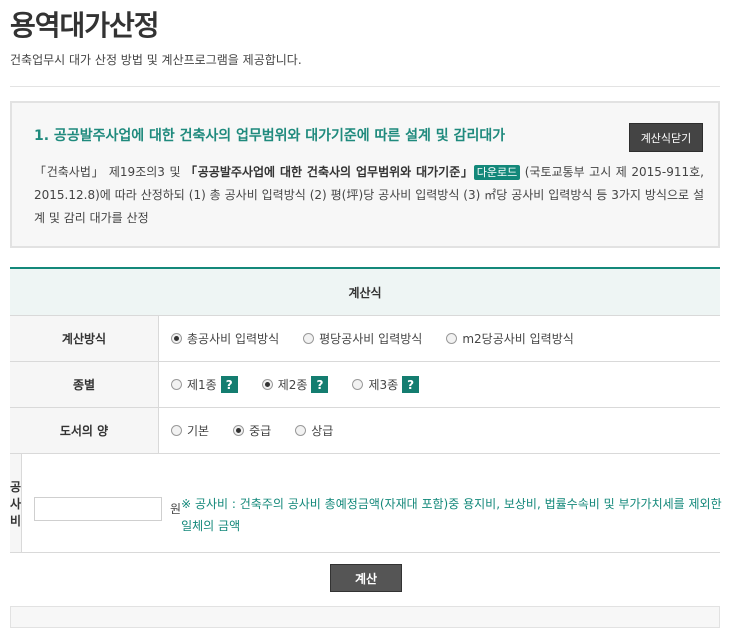 This screenshot has height=628, width=733. Describe the element at coordinates (204, 384) in the screenshot. I see `type-option-1: 제1종 ?` at that location.